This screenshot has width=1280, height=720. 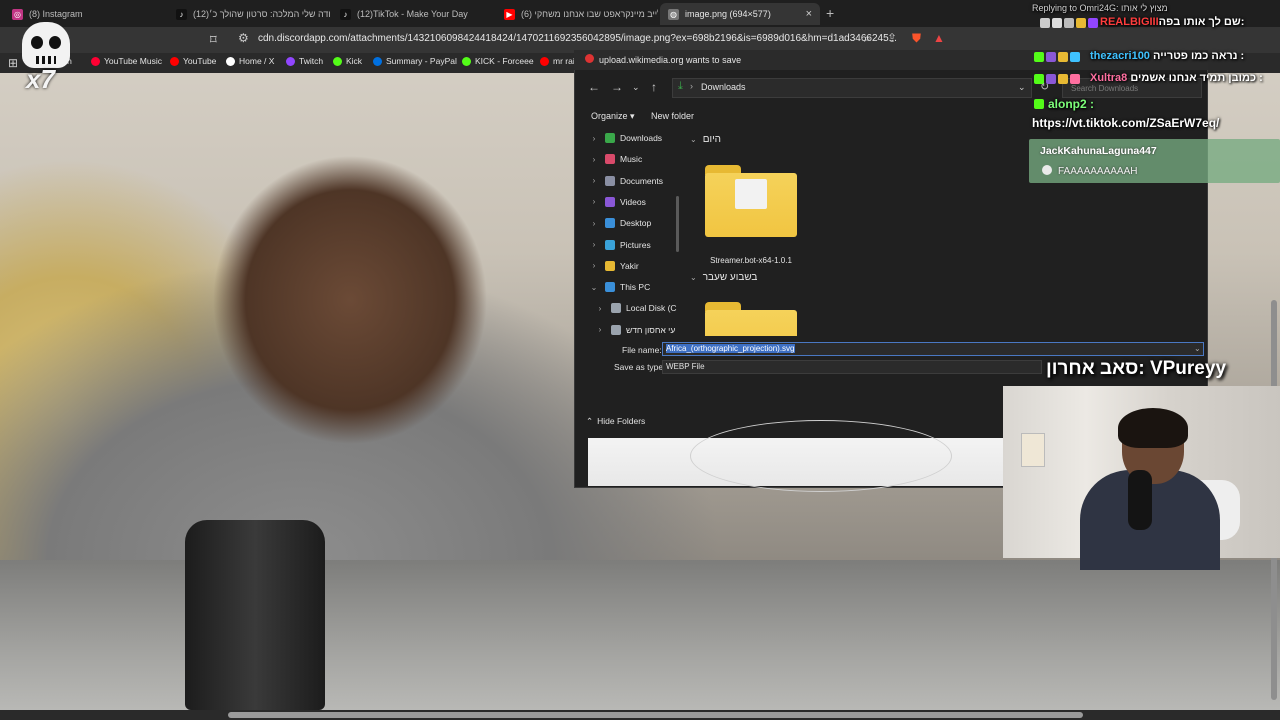 What do you see at coordinates (564, 61) in the screenshot?
I see `bookmark-label: mr rai` at bounding box center [564, 61].